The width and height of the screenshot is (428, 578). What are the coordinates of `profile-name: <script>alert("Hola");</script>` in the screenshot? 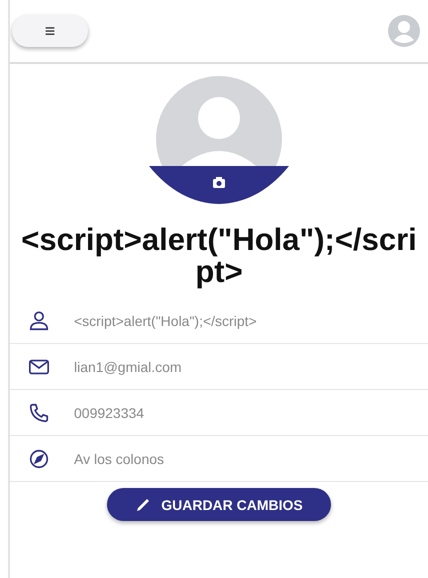 It's located at (219, 256).